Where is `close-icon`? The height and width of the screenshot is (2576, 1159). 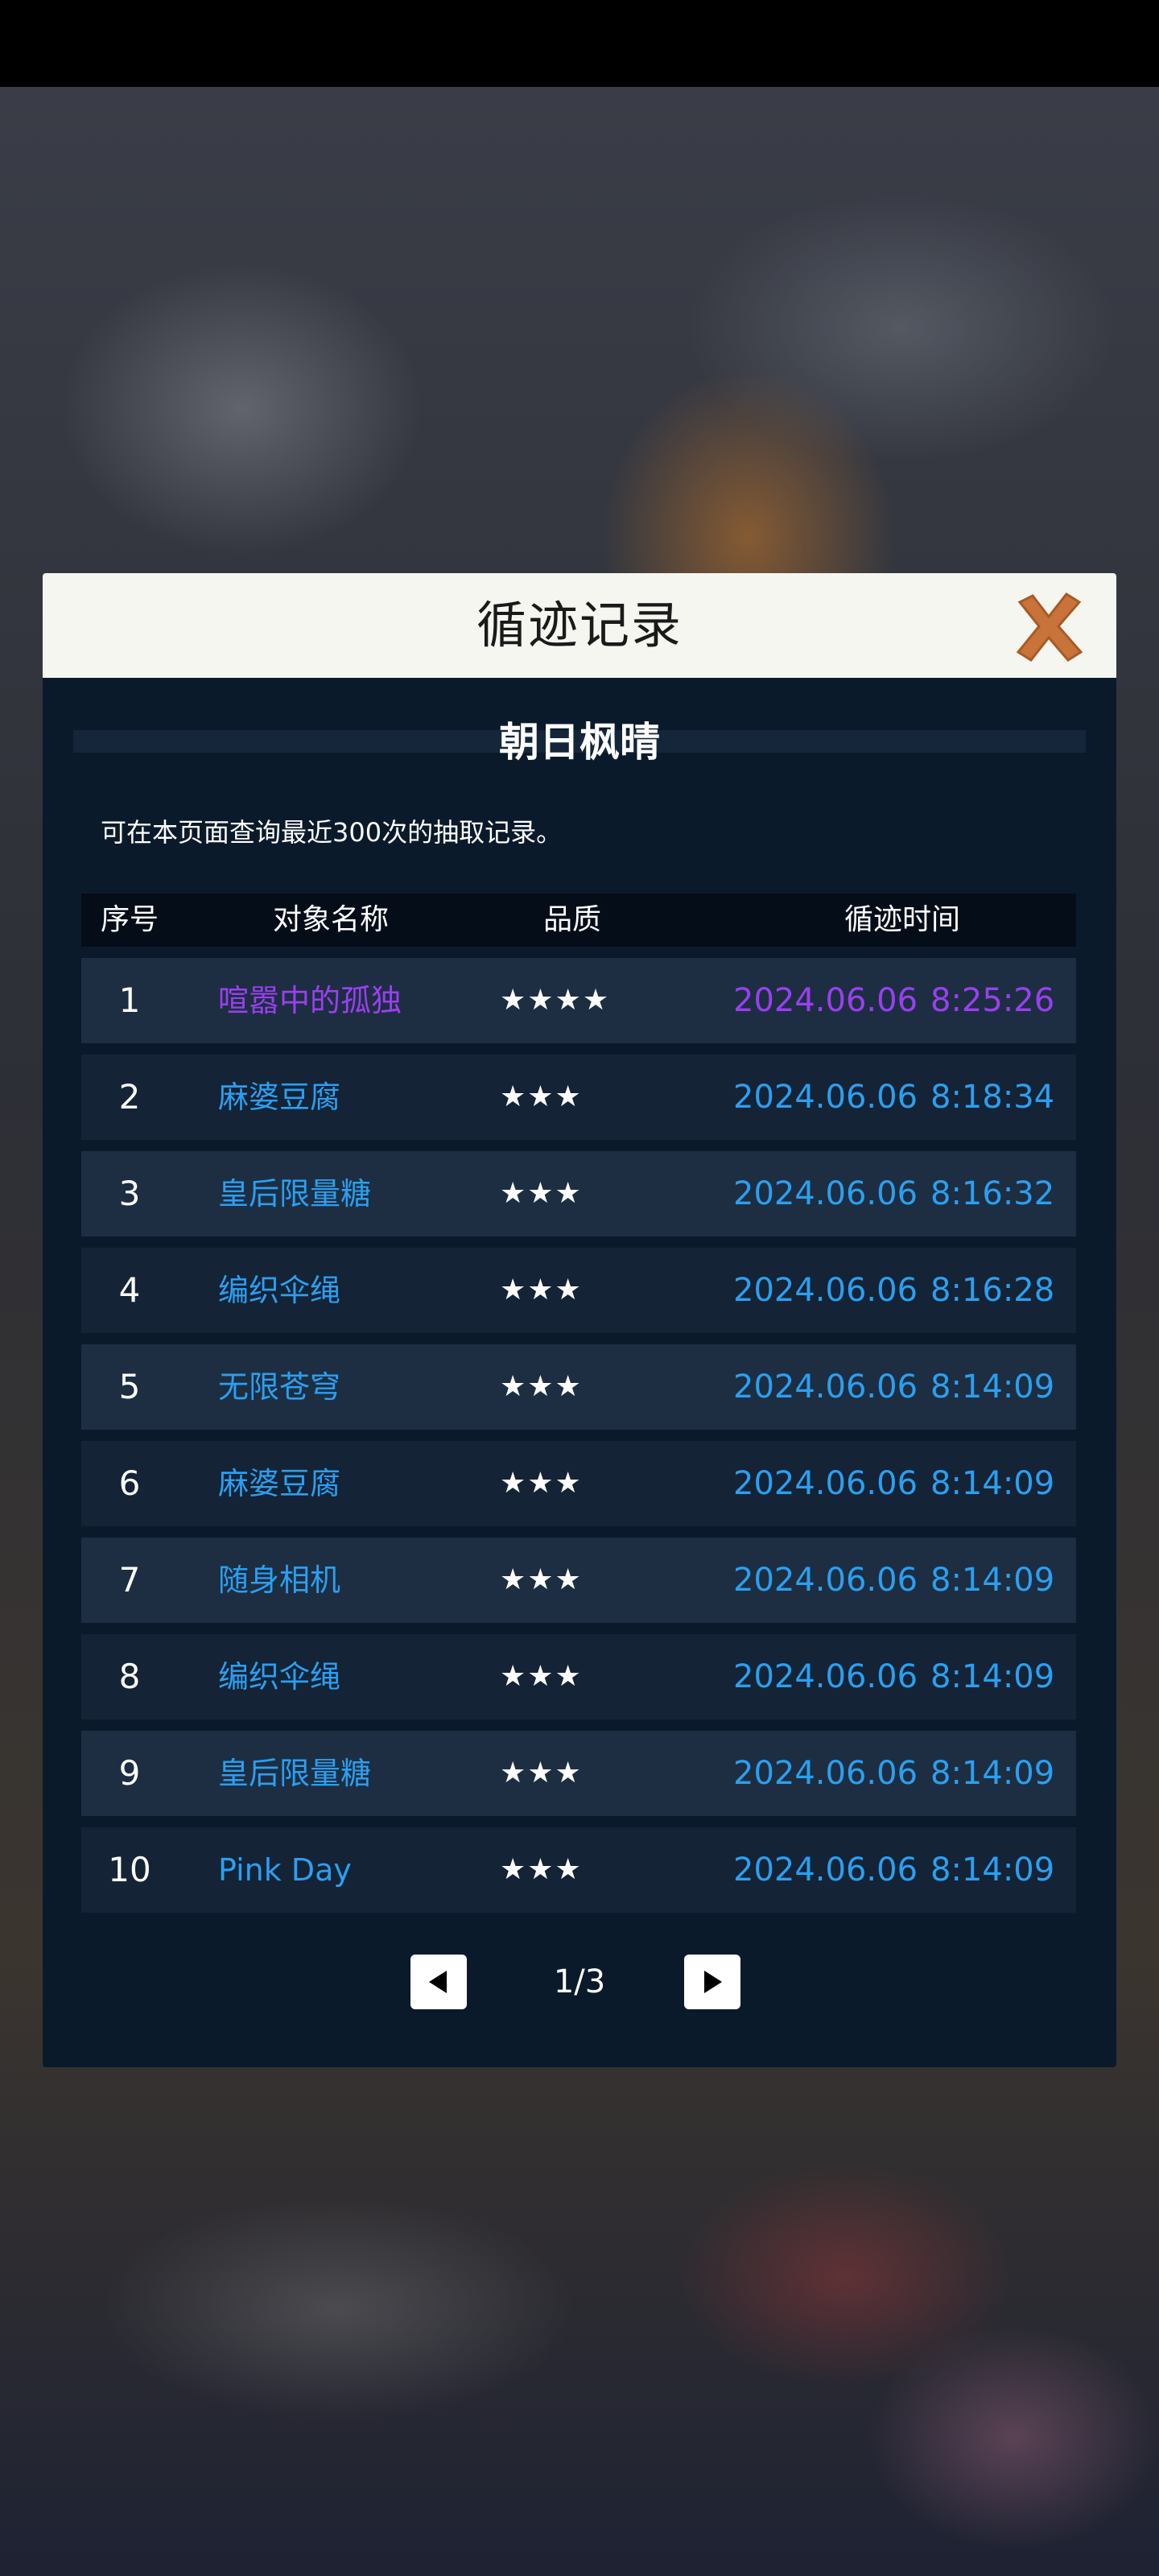 close-icon is located at coordinates (1049, 627).